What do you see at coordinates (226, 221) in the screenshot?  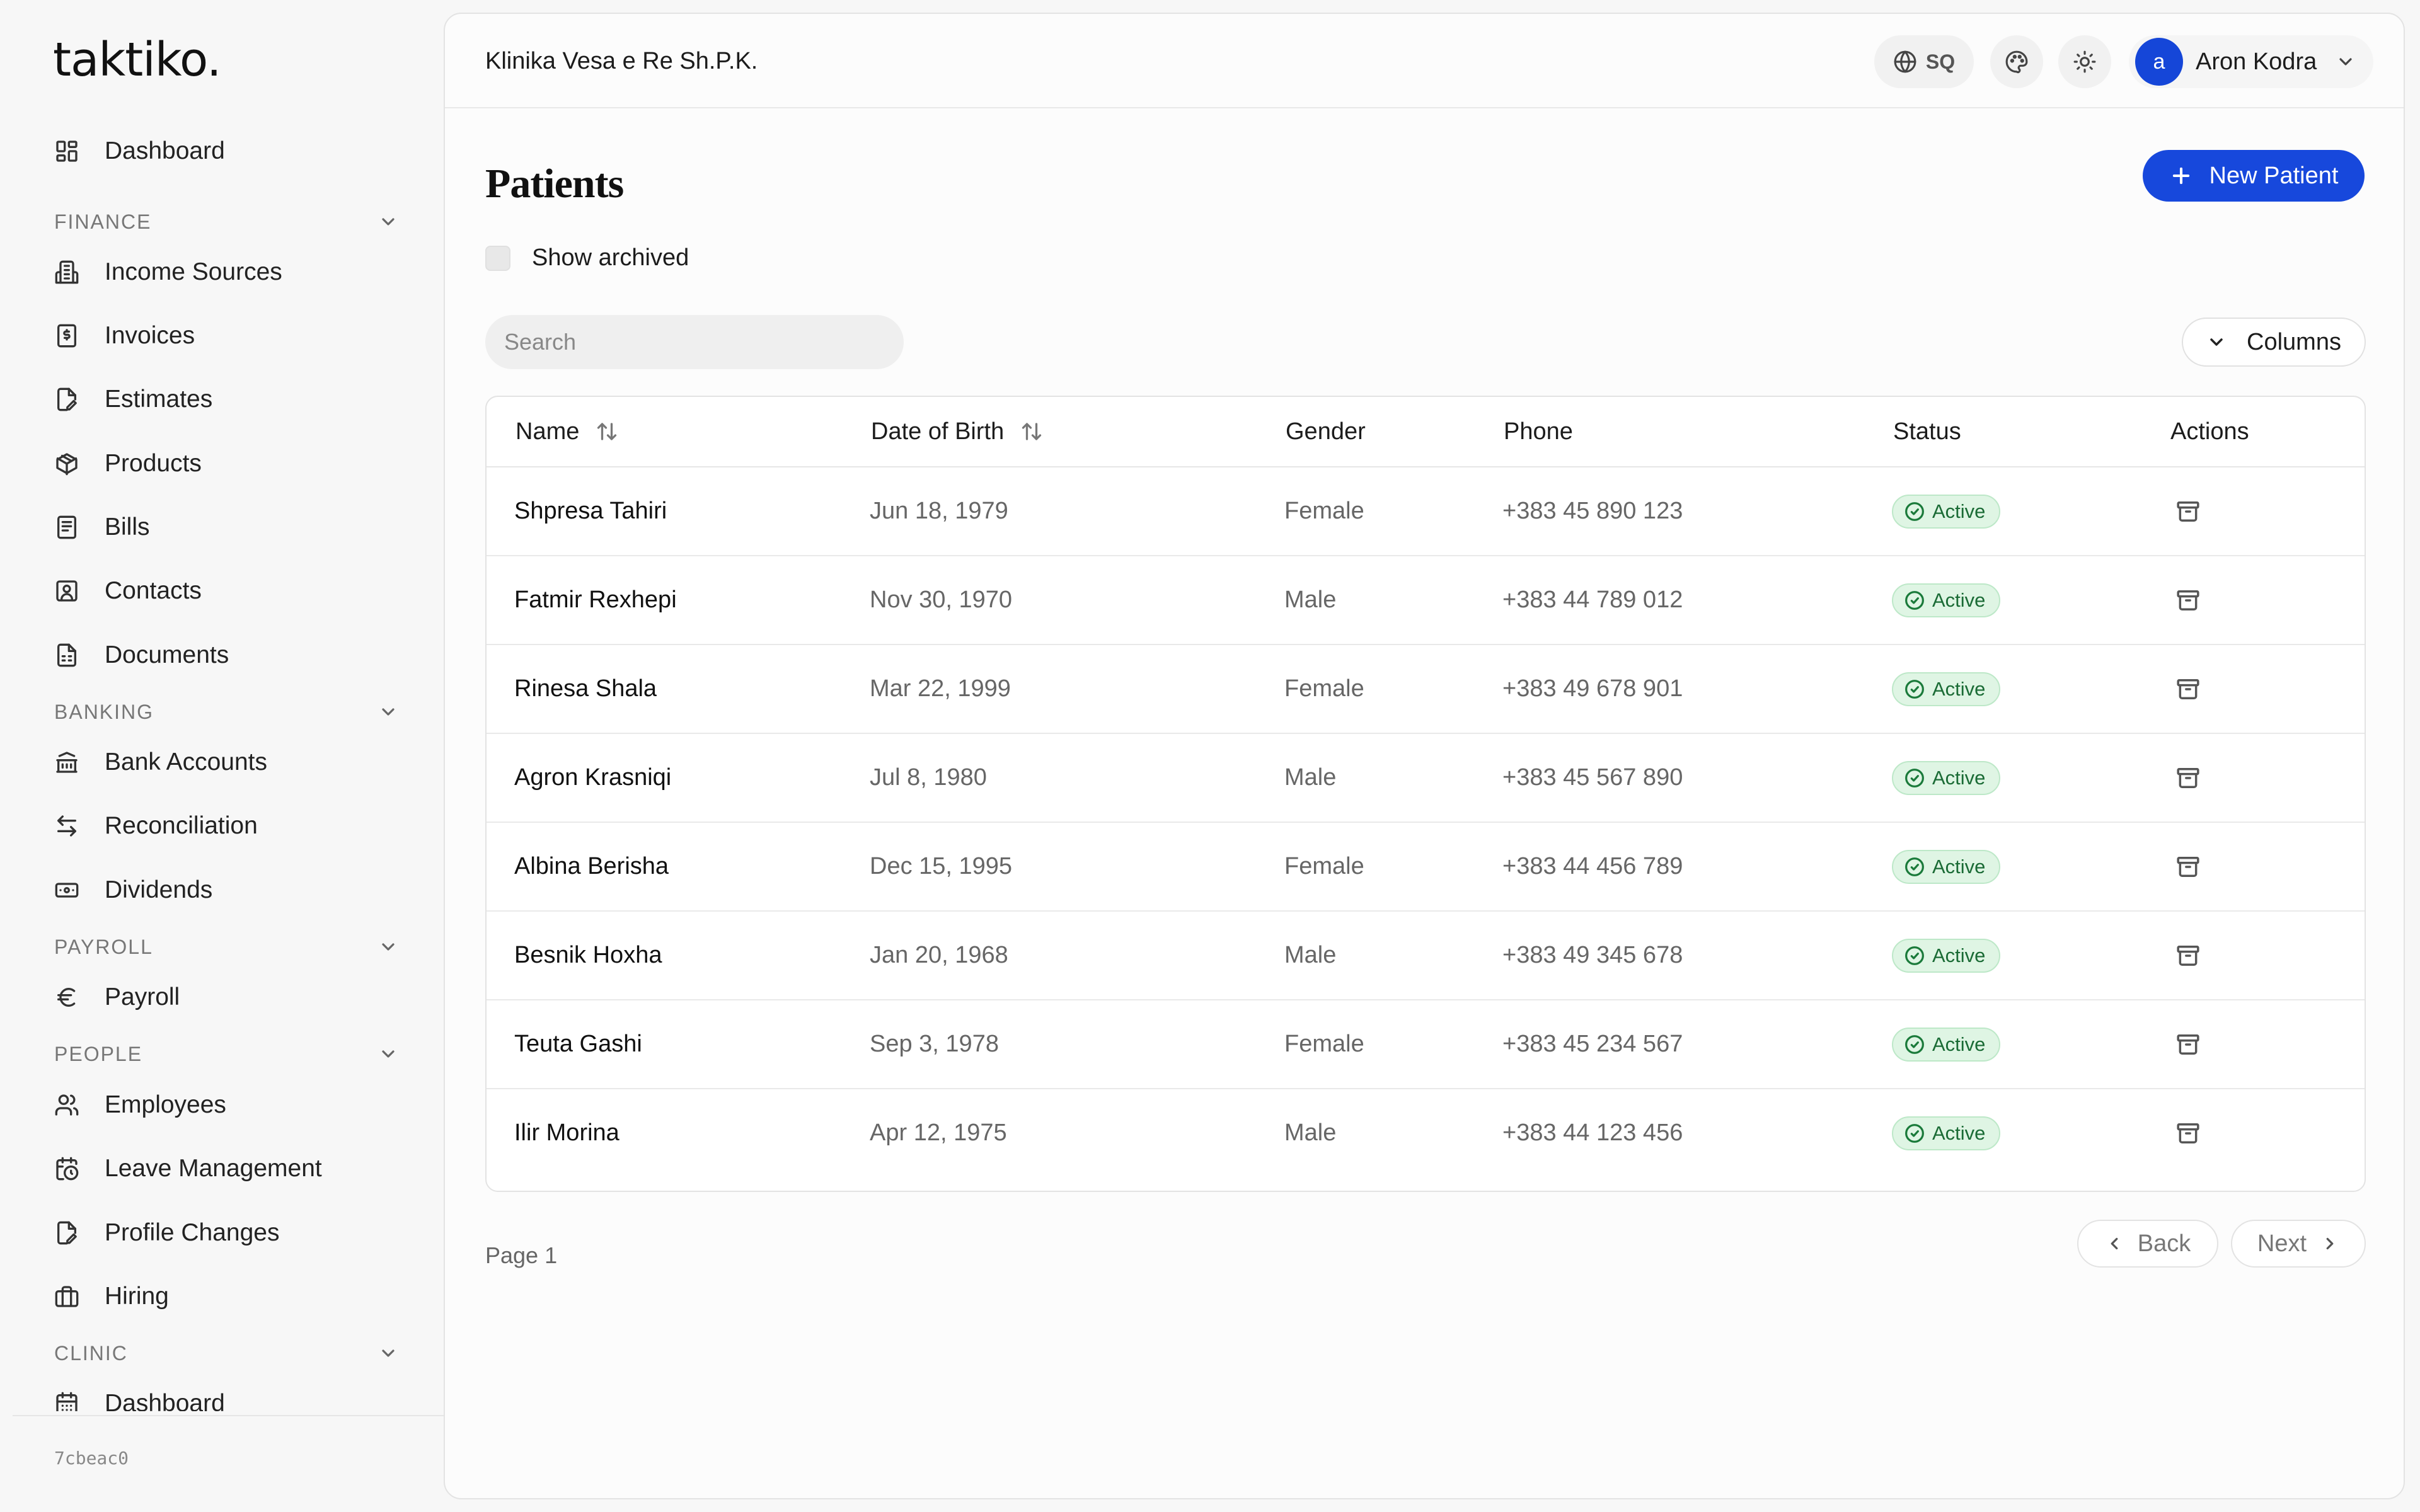 I see `section-finance: FINANCE` at bounding box center [226, 221].